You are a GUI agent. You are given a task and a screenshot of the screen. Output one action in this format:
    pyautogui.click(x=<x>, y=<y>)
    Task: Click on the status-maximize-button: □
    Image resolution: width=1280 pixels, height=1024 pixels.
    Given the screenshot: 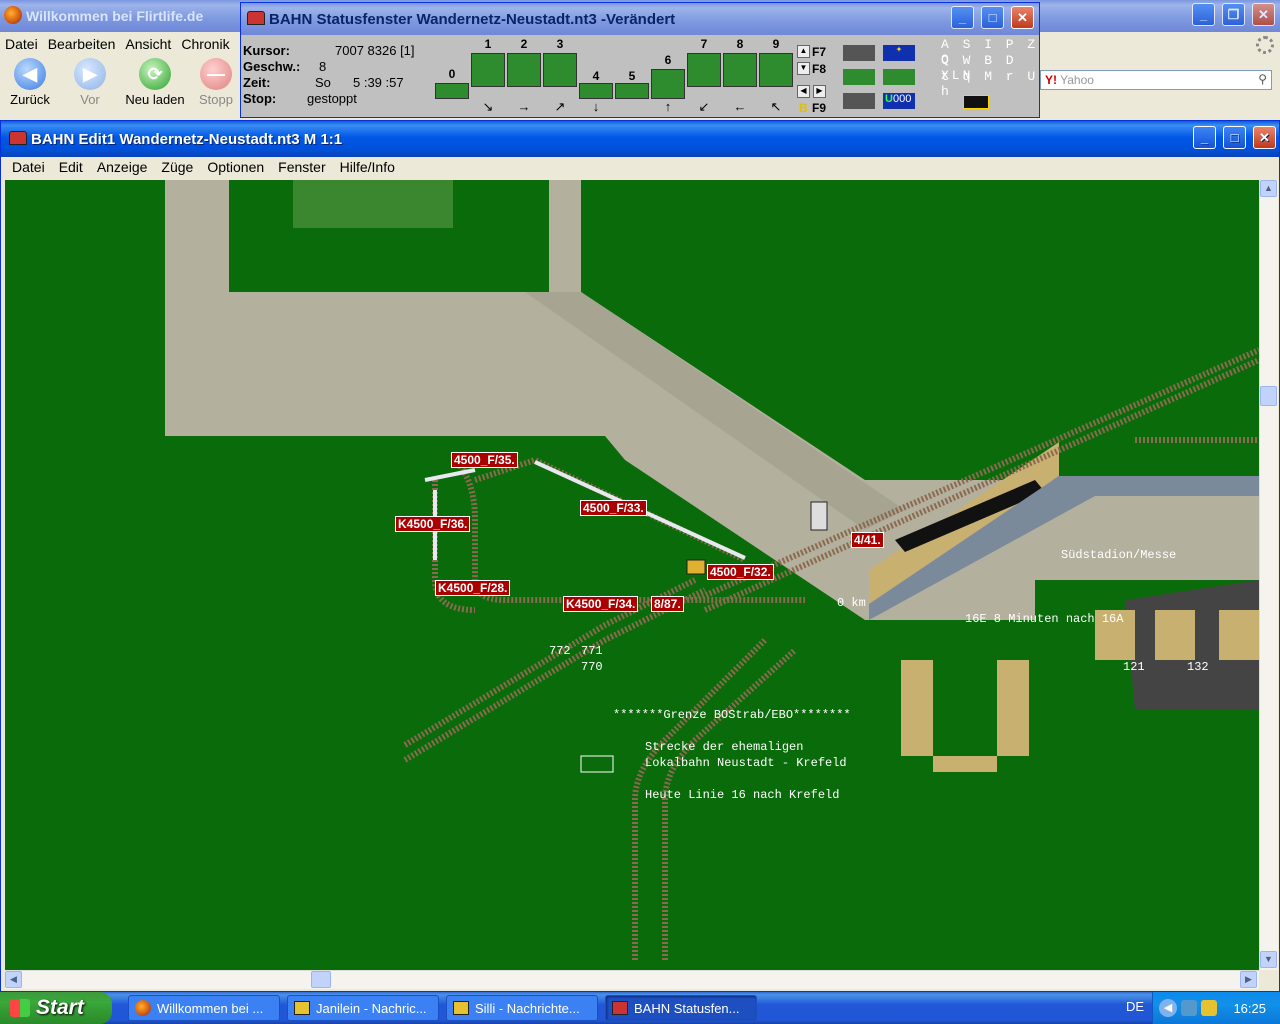 What is the action you would take?
    pyautogui.click(x=992, y=17)
    